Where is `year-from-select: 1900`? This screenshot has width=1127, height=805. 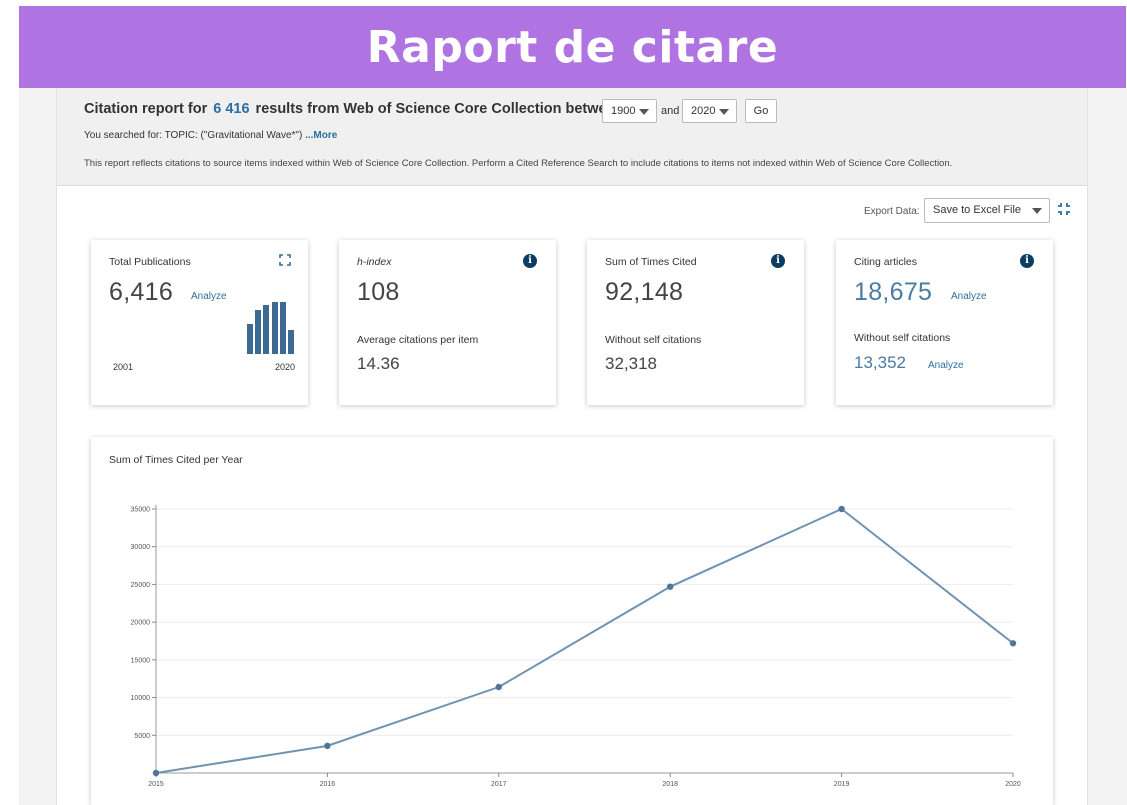 year-from-select: 1900 is located at coordinates (629, 111).